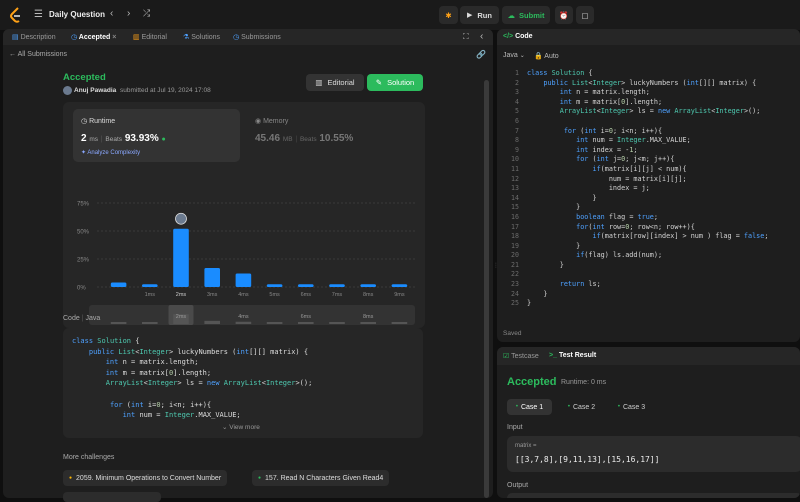 This screenshot has width=800, height=502. I want to click on view-more-button: ⌄ View more, so click(241, 427).